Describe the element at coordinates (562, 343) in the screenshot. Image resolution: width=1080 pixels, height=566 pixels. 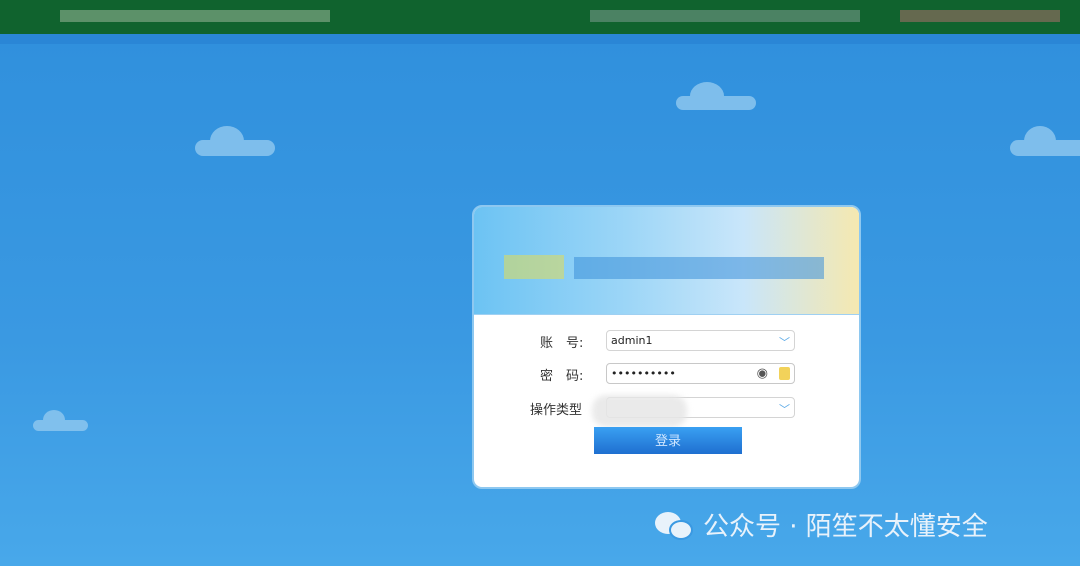
I see `account-label: 账 号:` at that location.